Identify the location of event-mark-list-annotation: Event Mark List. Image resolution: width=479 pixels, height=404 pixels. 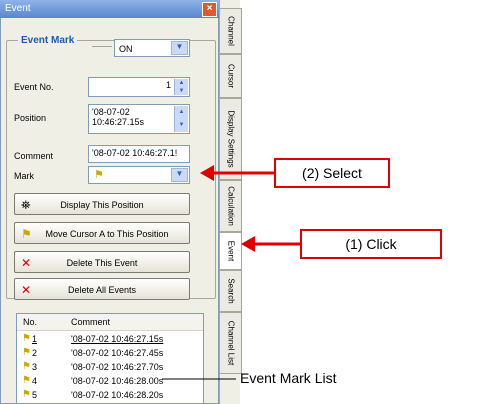
(288, 378).